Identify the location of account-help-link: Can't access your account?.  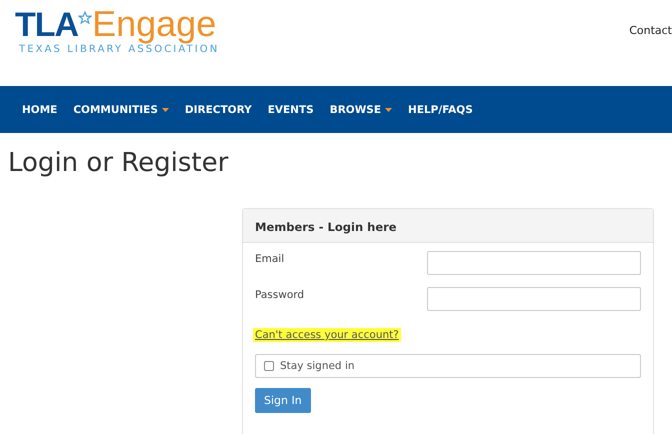
(327, 335).